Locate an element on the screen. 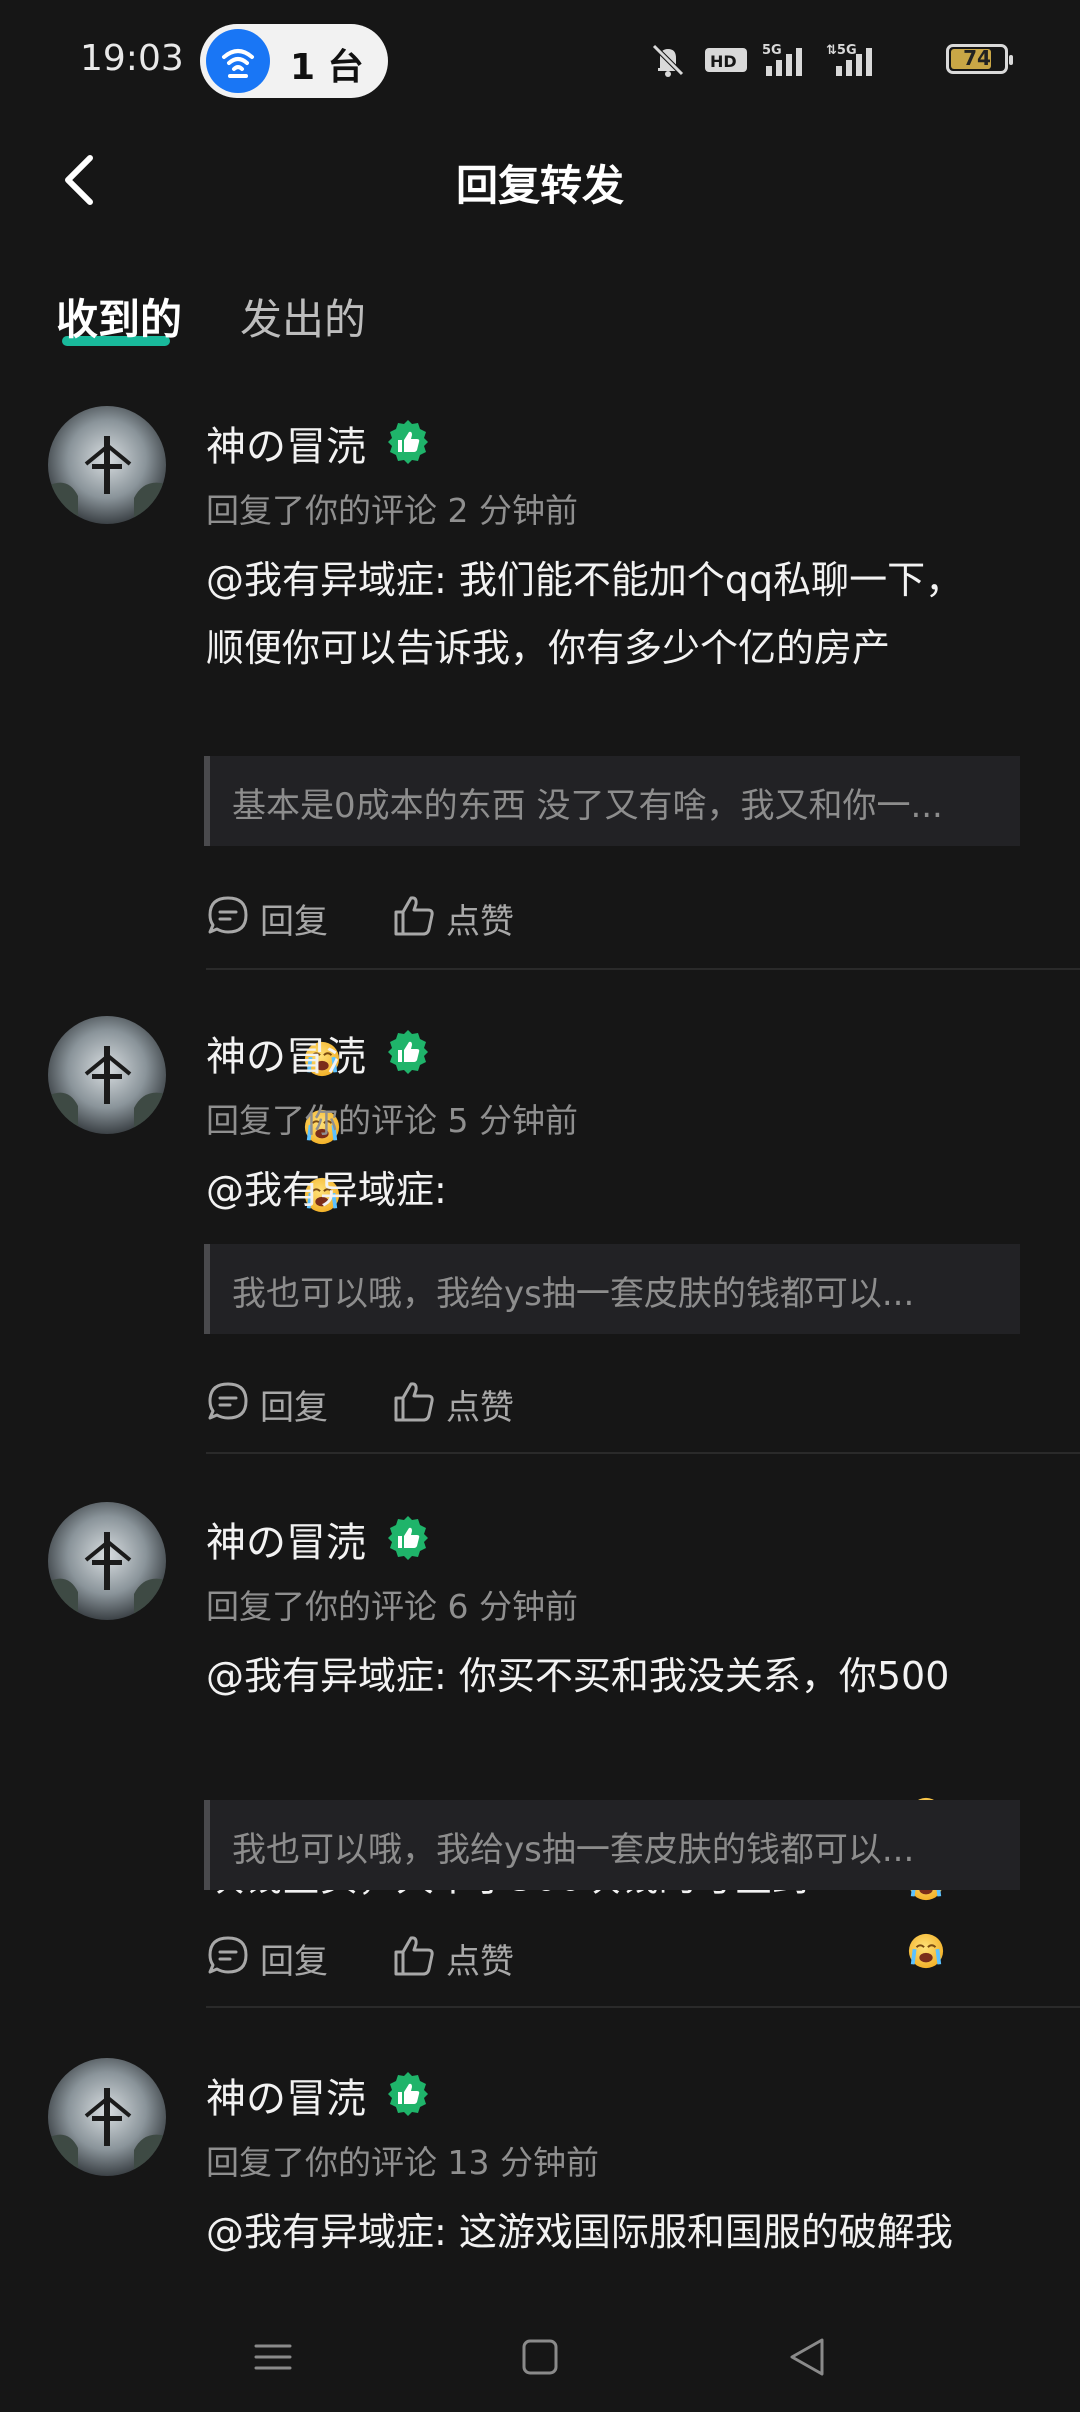 The width and height of the screenshot is (1080, 2412). home-icon is located at coordinates (540, 2357).